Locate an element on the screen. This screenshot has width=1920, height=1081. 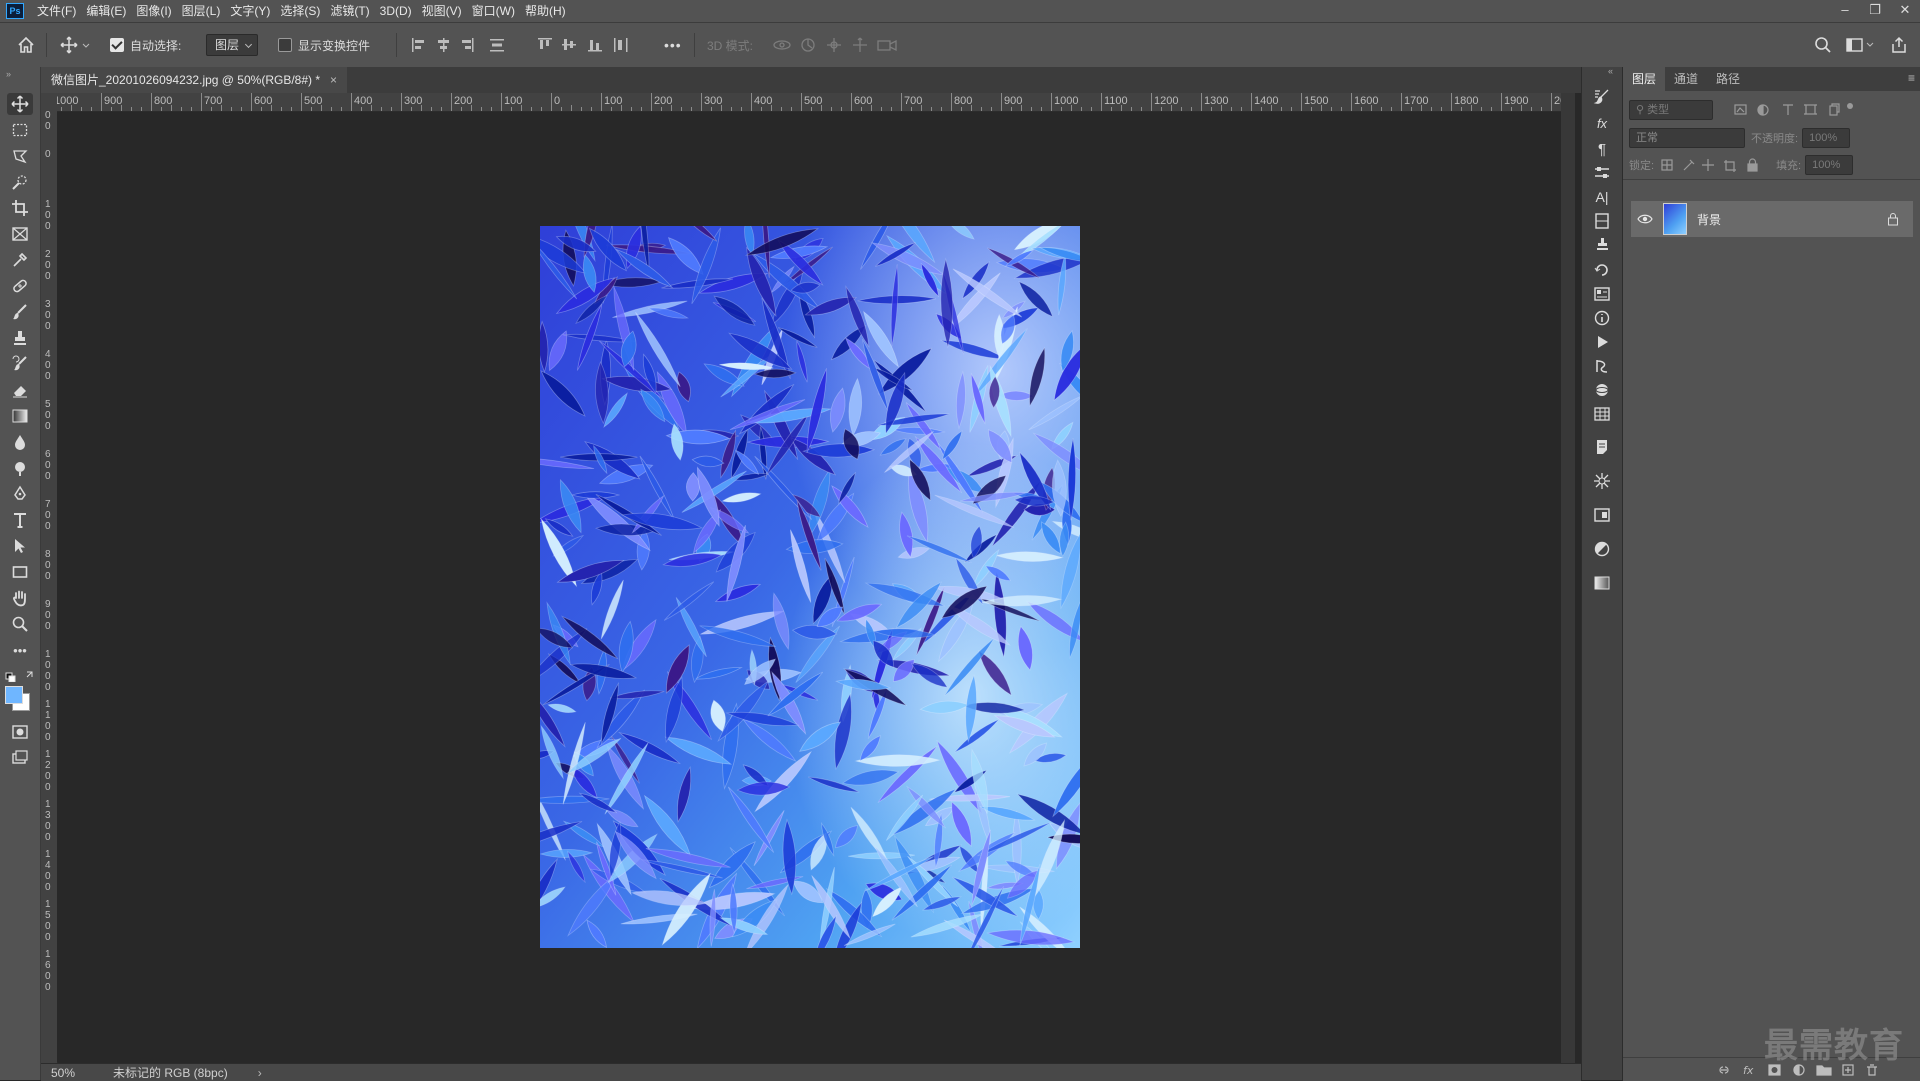
rectangle-tool-icon is located at coordinates (20, 572).